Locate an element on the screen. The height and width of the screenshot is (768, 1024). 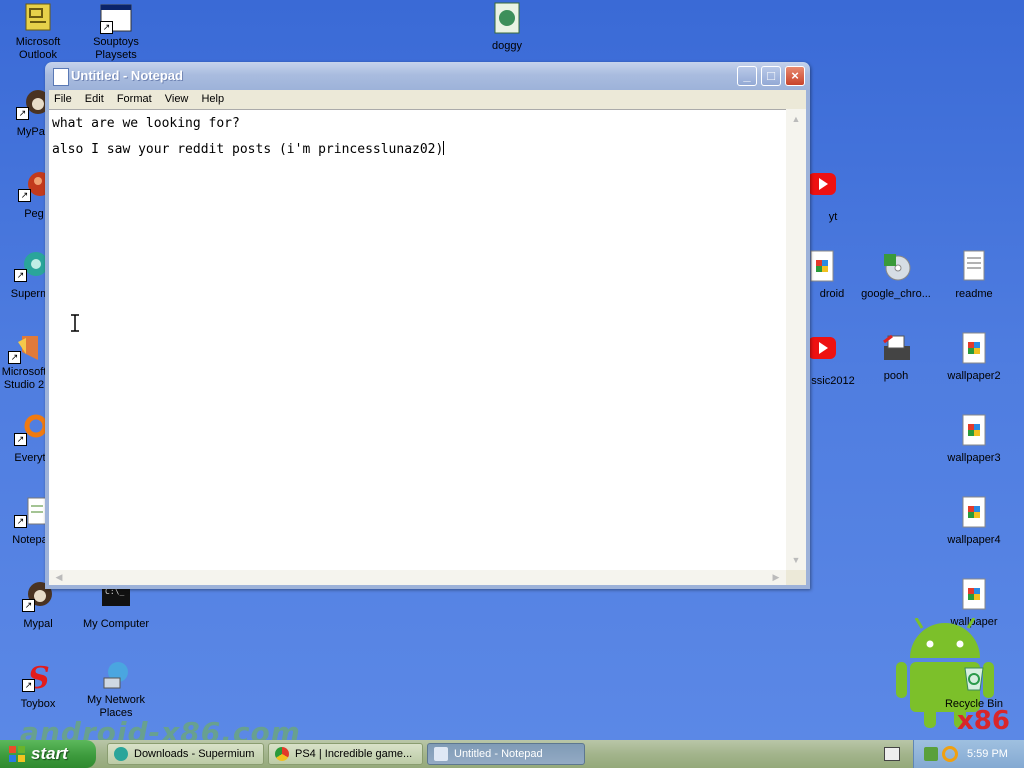
studio-icon: ↗ is located at coordinates (24, 348).